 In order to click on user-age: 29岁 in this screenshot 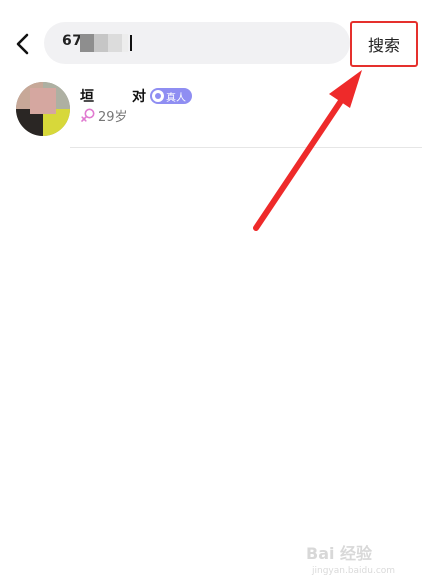, I will do `click(113, 117)`.